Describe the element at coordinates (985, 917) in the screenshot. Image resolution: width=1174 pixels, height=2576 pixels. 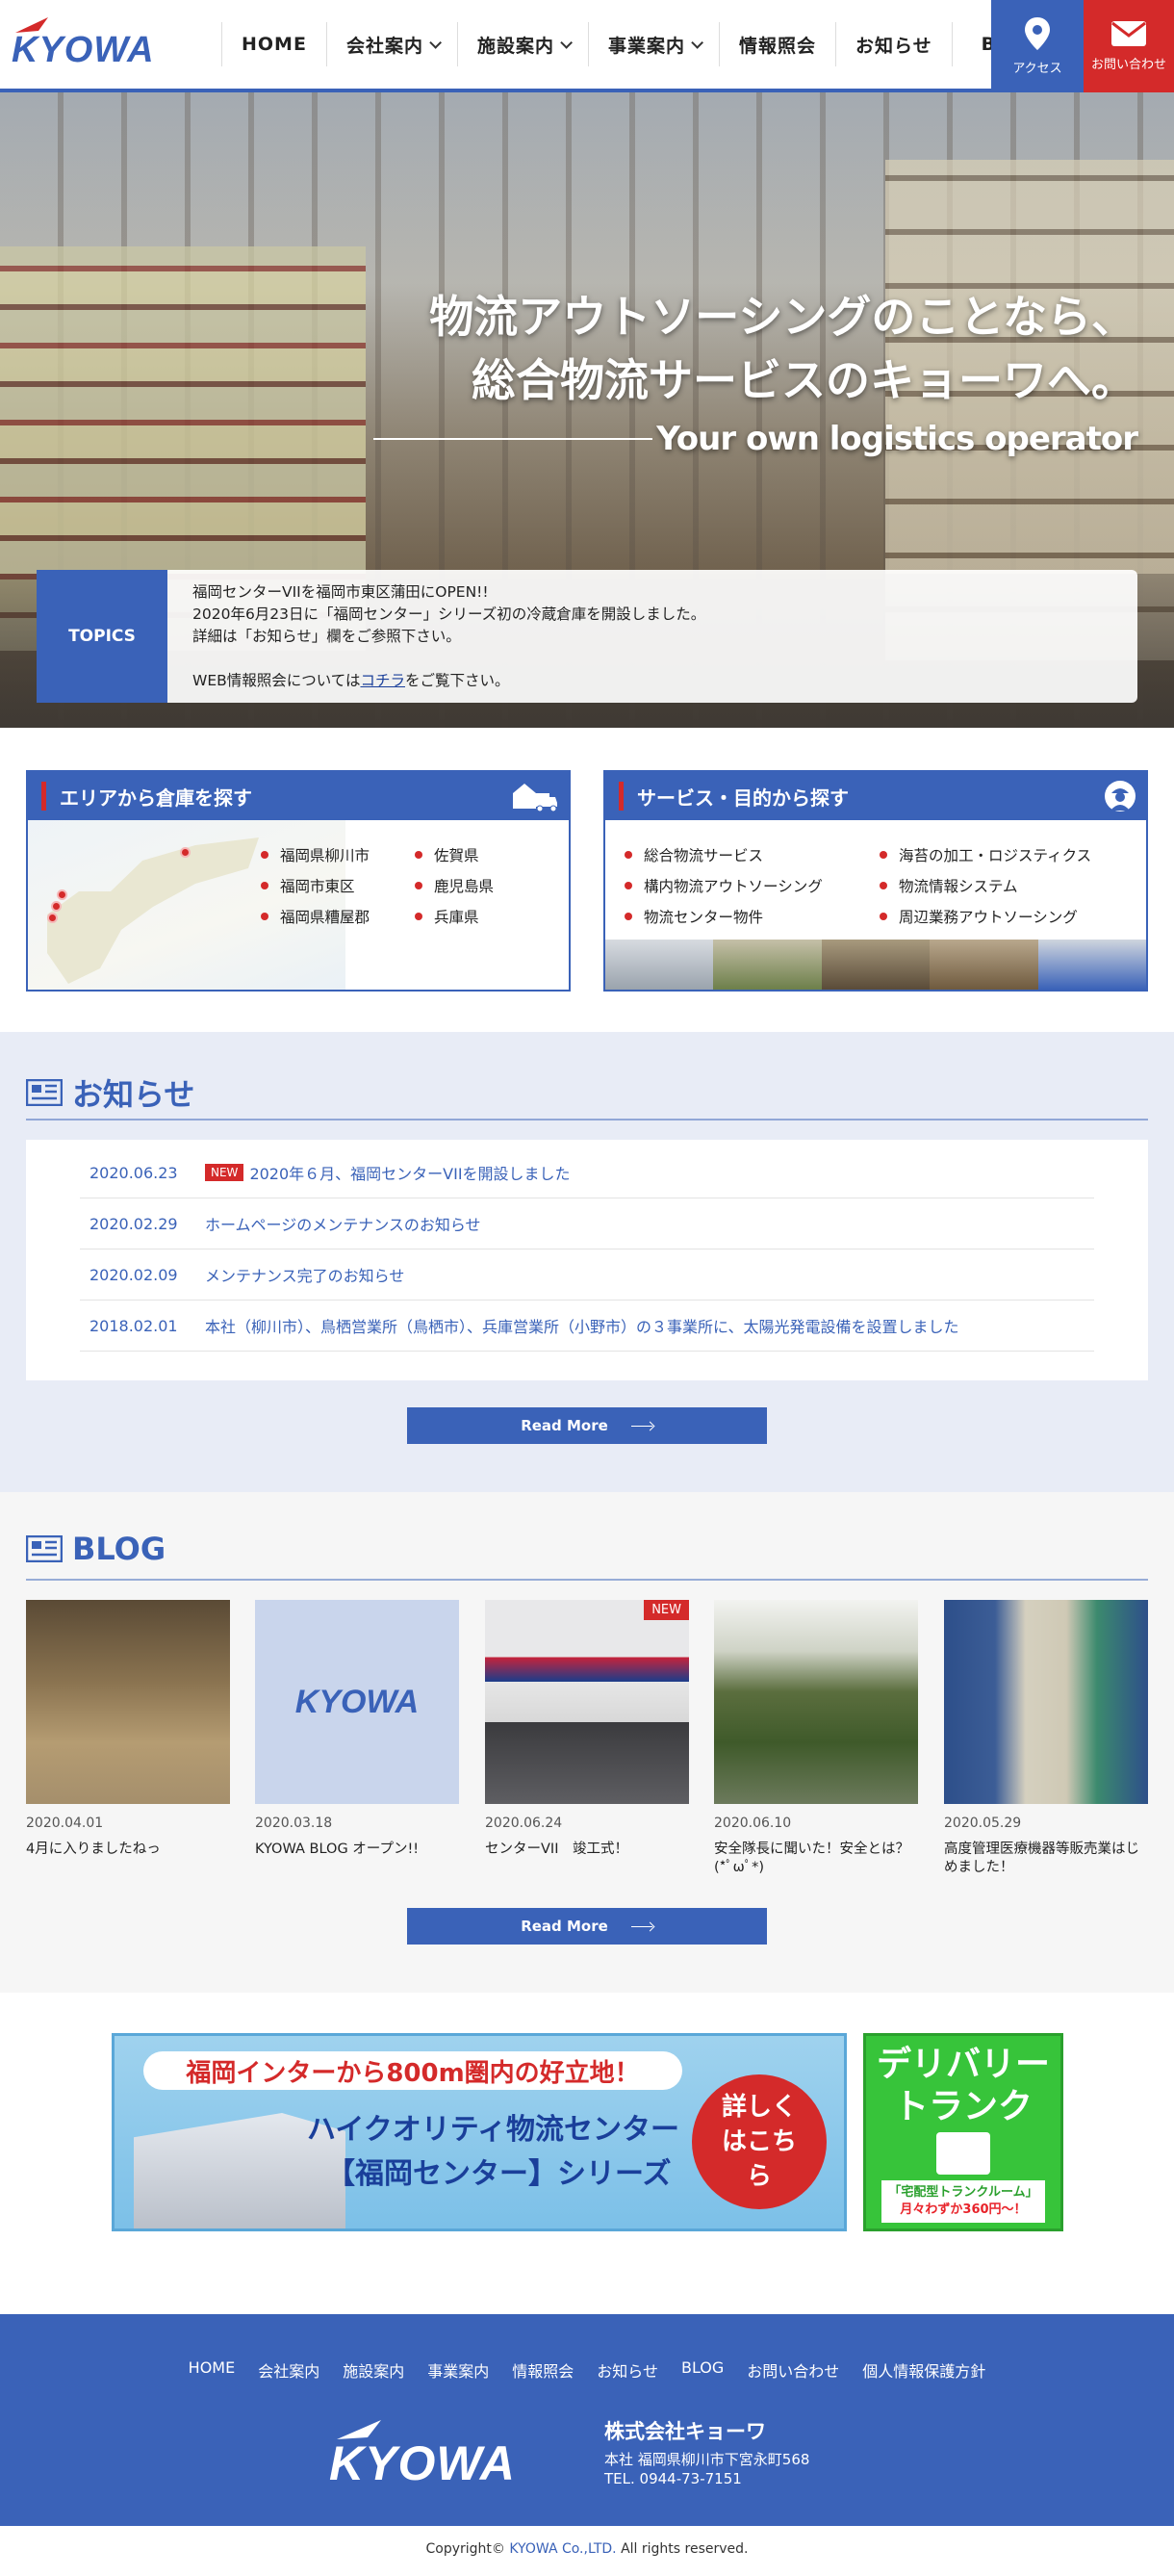
I see `service-item: 周辺業務アウトソーシング` at that location.